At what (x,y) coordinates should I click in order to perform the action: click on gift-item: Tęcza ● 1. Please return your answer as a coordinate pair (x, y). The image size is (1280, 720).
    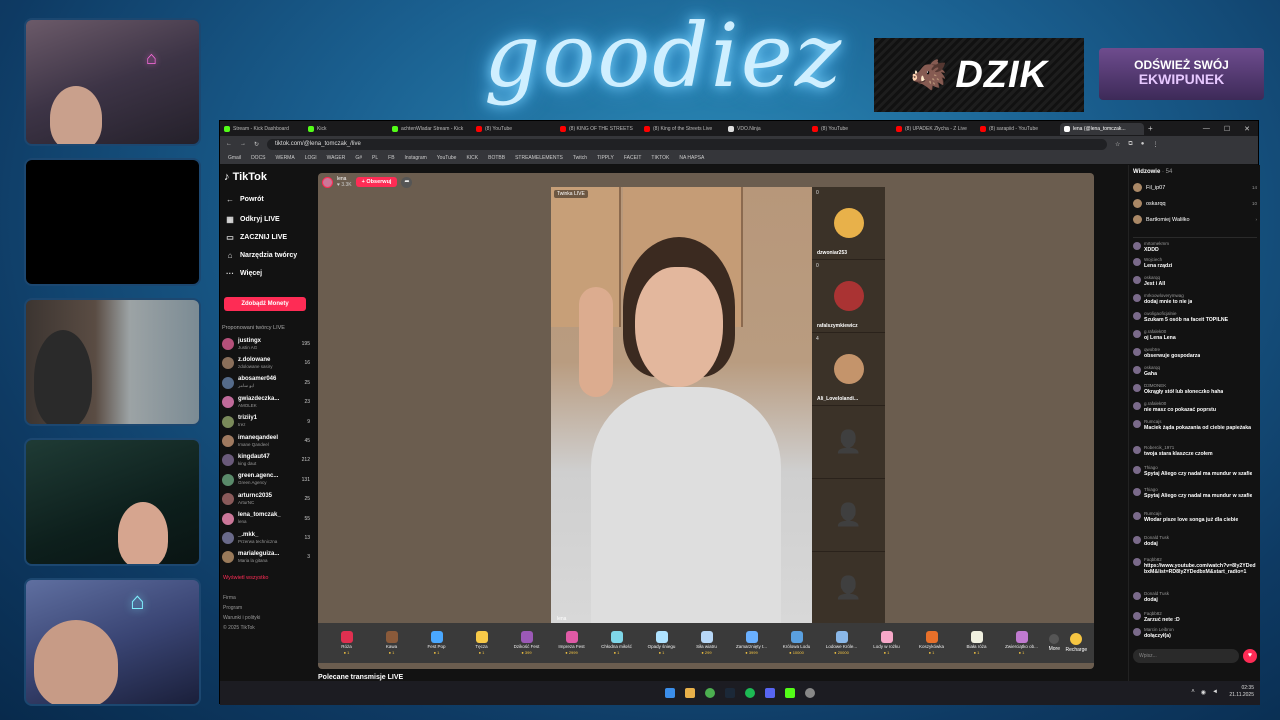
    Looking at the image, I should click on (481, 643).